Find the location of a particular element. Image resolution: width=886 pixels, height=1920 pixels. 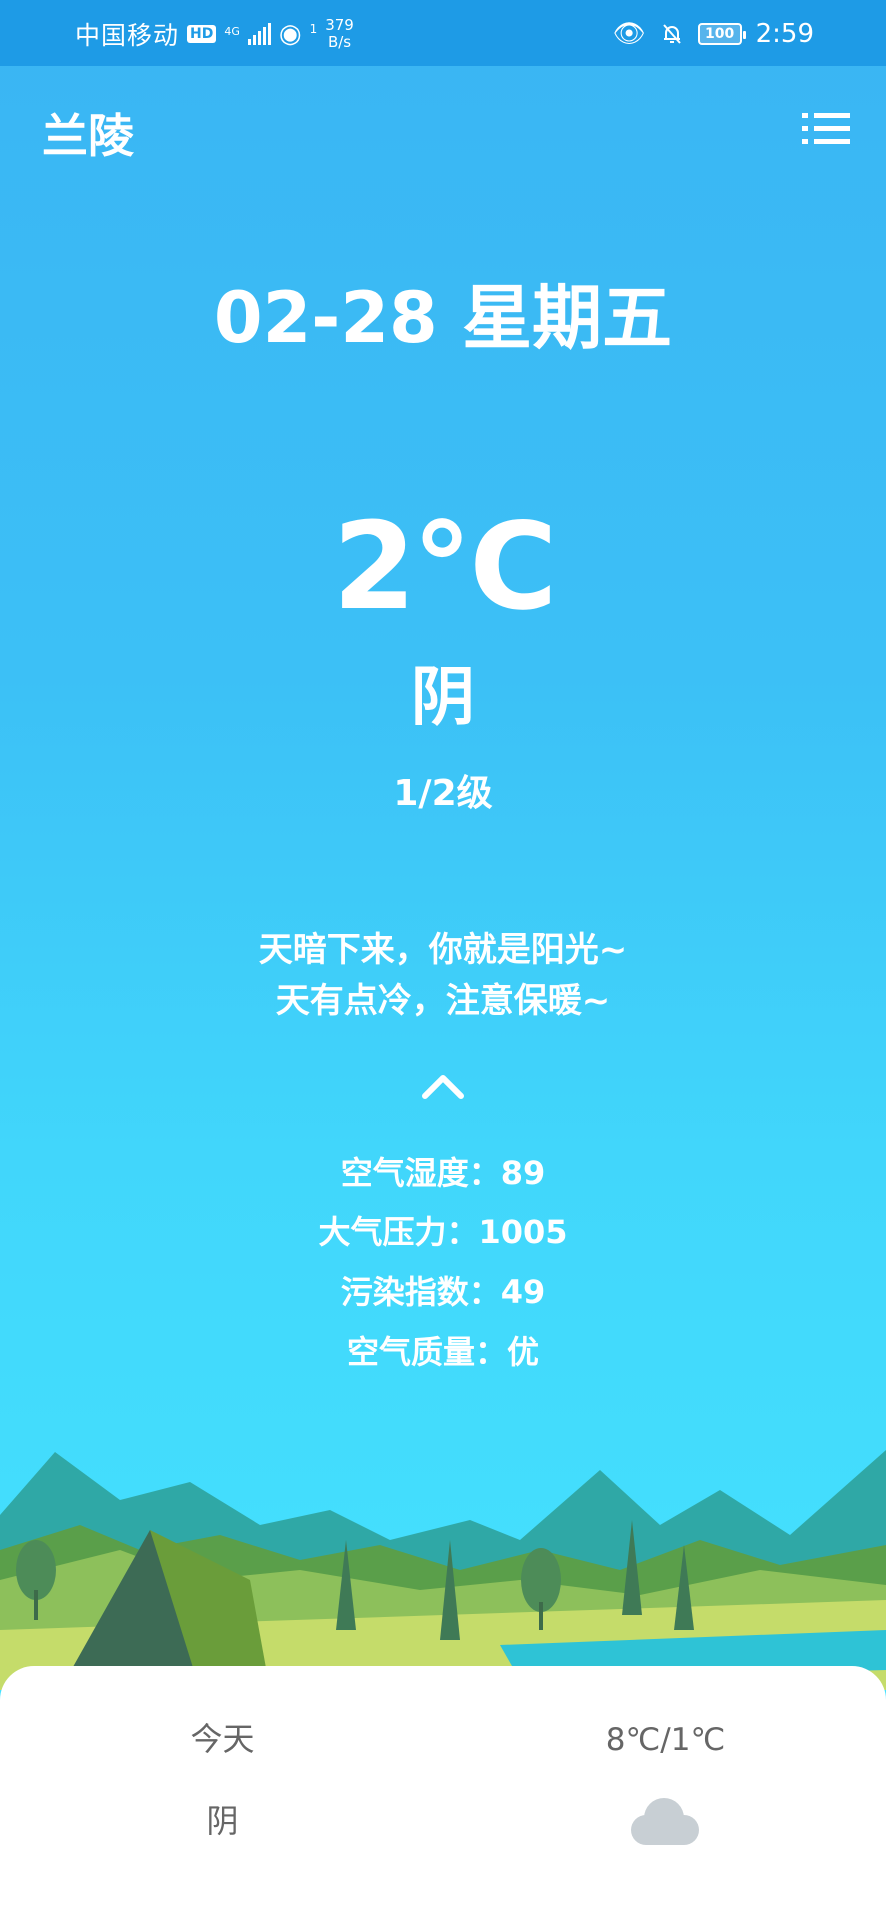

battery-level: 100 is located at coordinates (719, 34).